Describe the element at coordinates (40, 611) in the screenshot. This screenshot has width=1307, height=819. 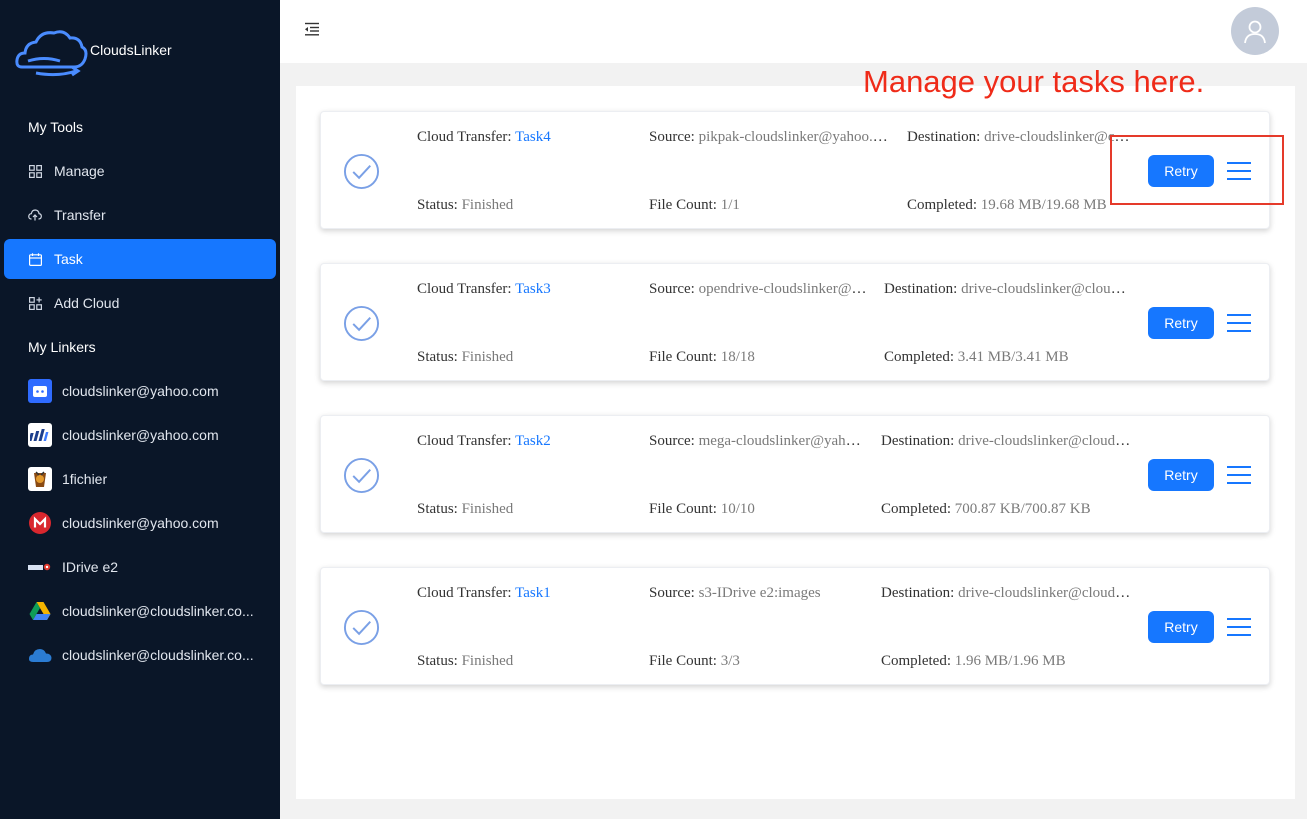
I see `google-drive-icon` at that location.